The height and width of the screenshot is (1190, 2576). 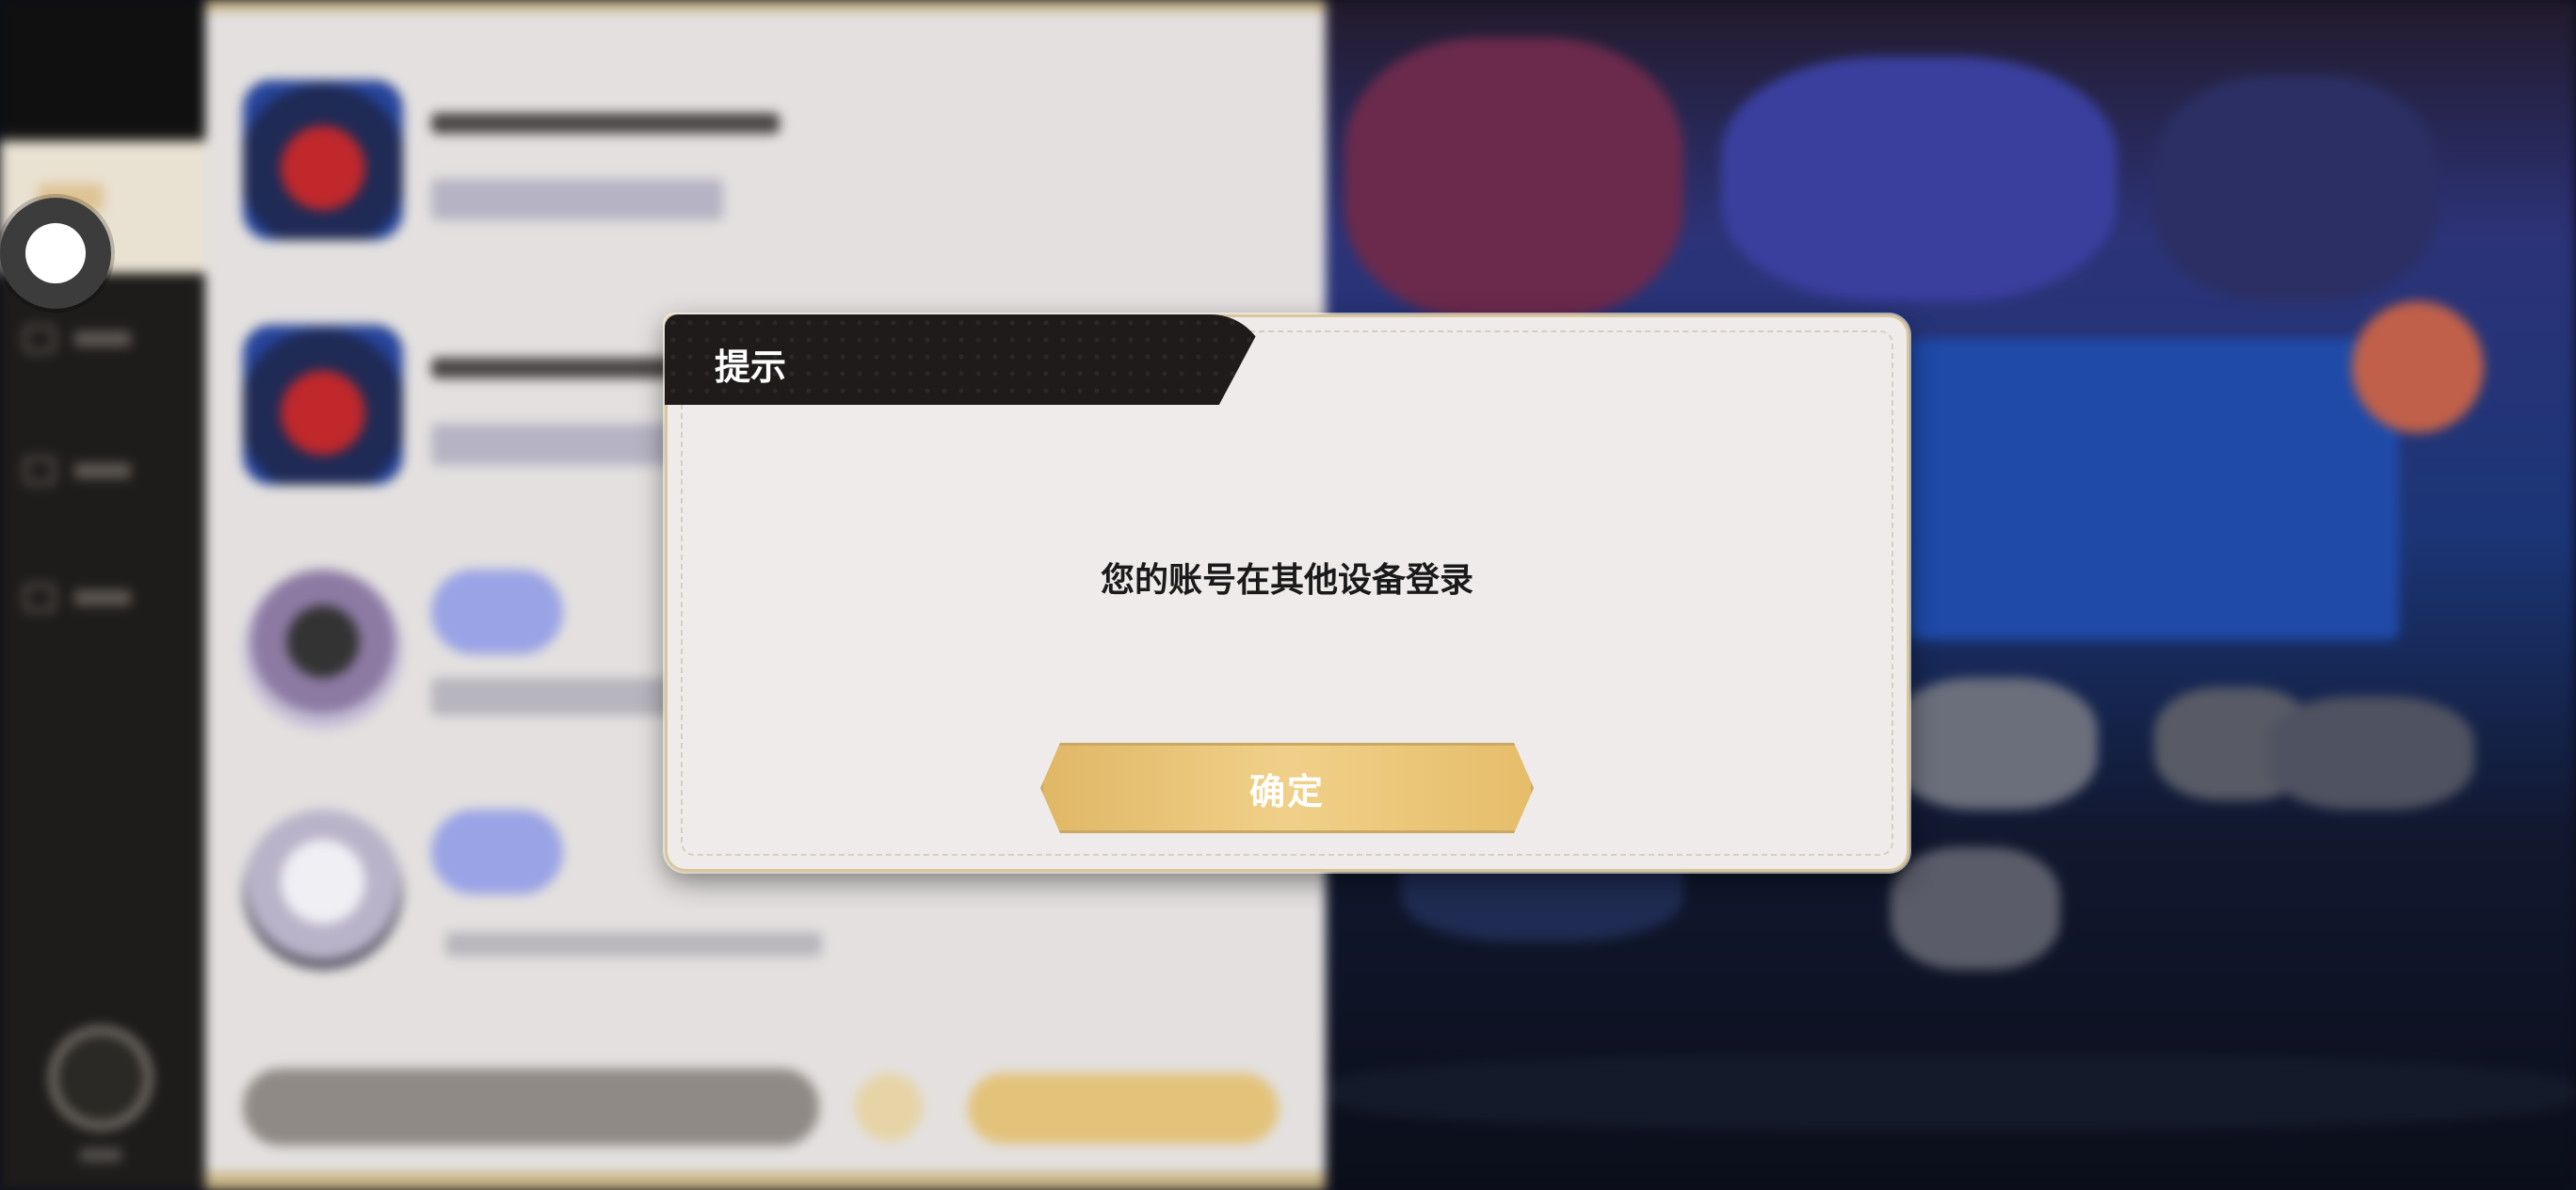 I want to click on settings-icon, so click(x=101, y=1078).